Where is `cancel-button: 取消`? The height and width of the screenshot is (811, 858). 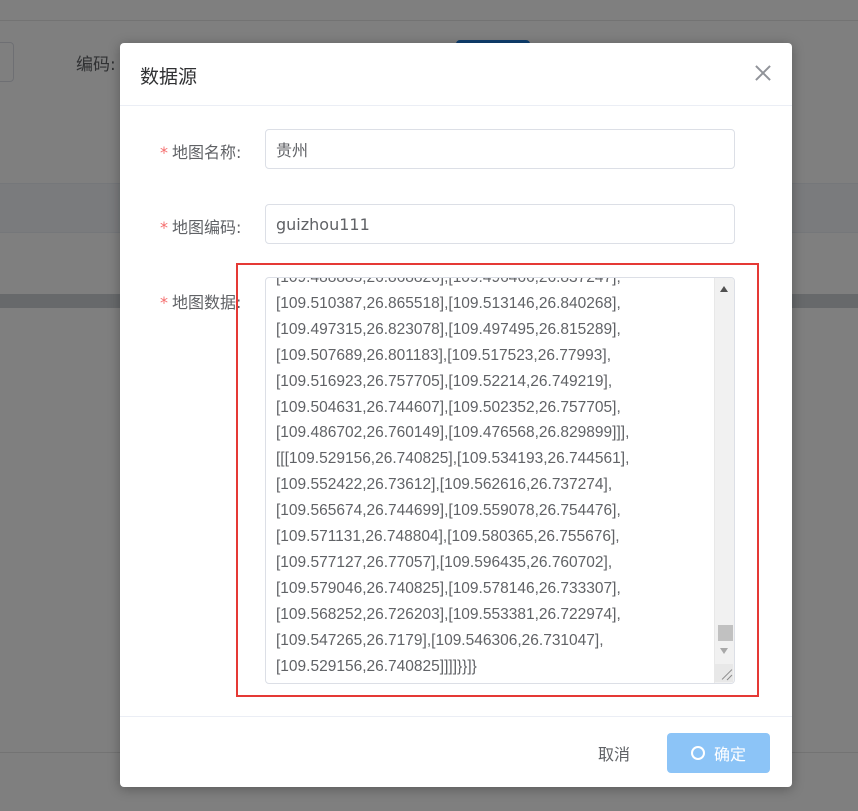 cancel-button: 取消 is located at coordinates (614, 753).